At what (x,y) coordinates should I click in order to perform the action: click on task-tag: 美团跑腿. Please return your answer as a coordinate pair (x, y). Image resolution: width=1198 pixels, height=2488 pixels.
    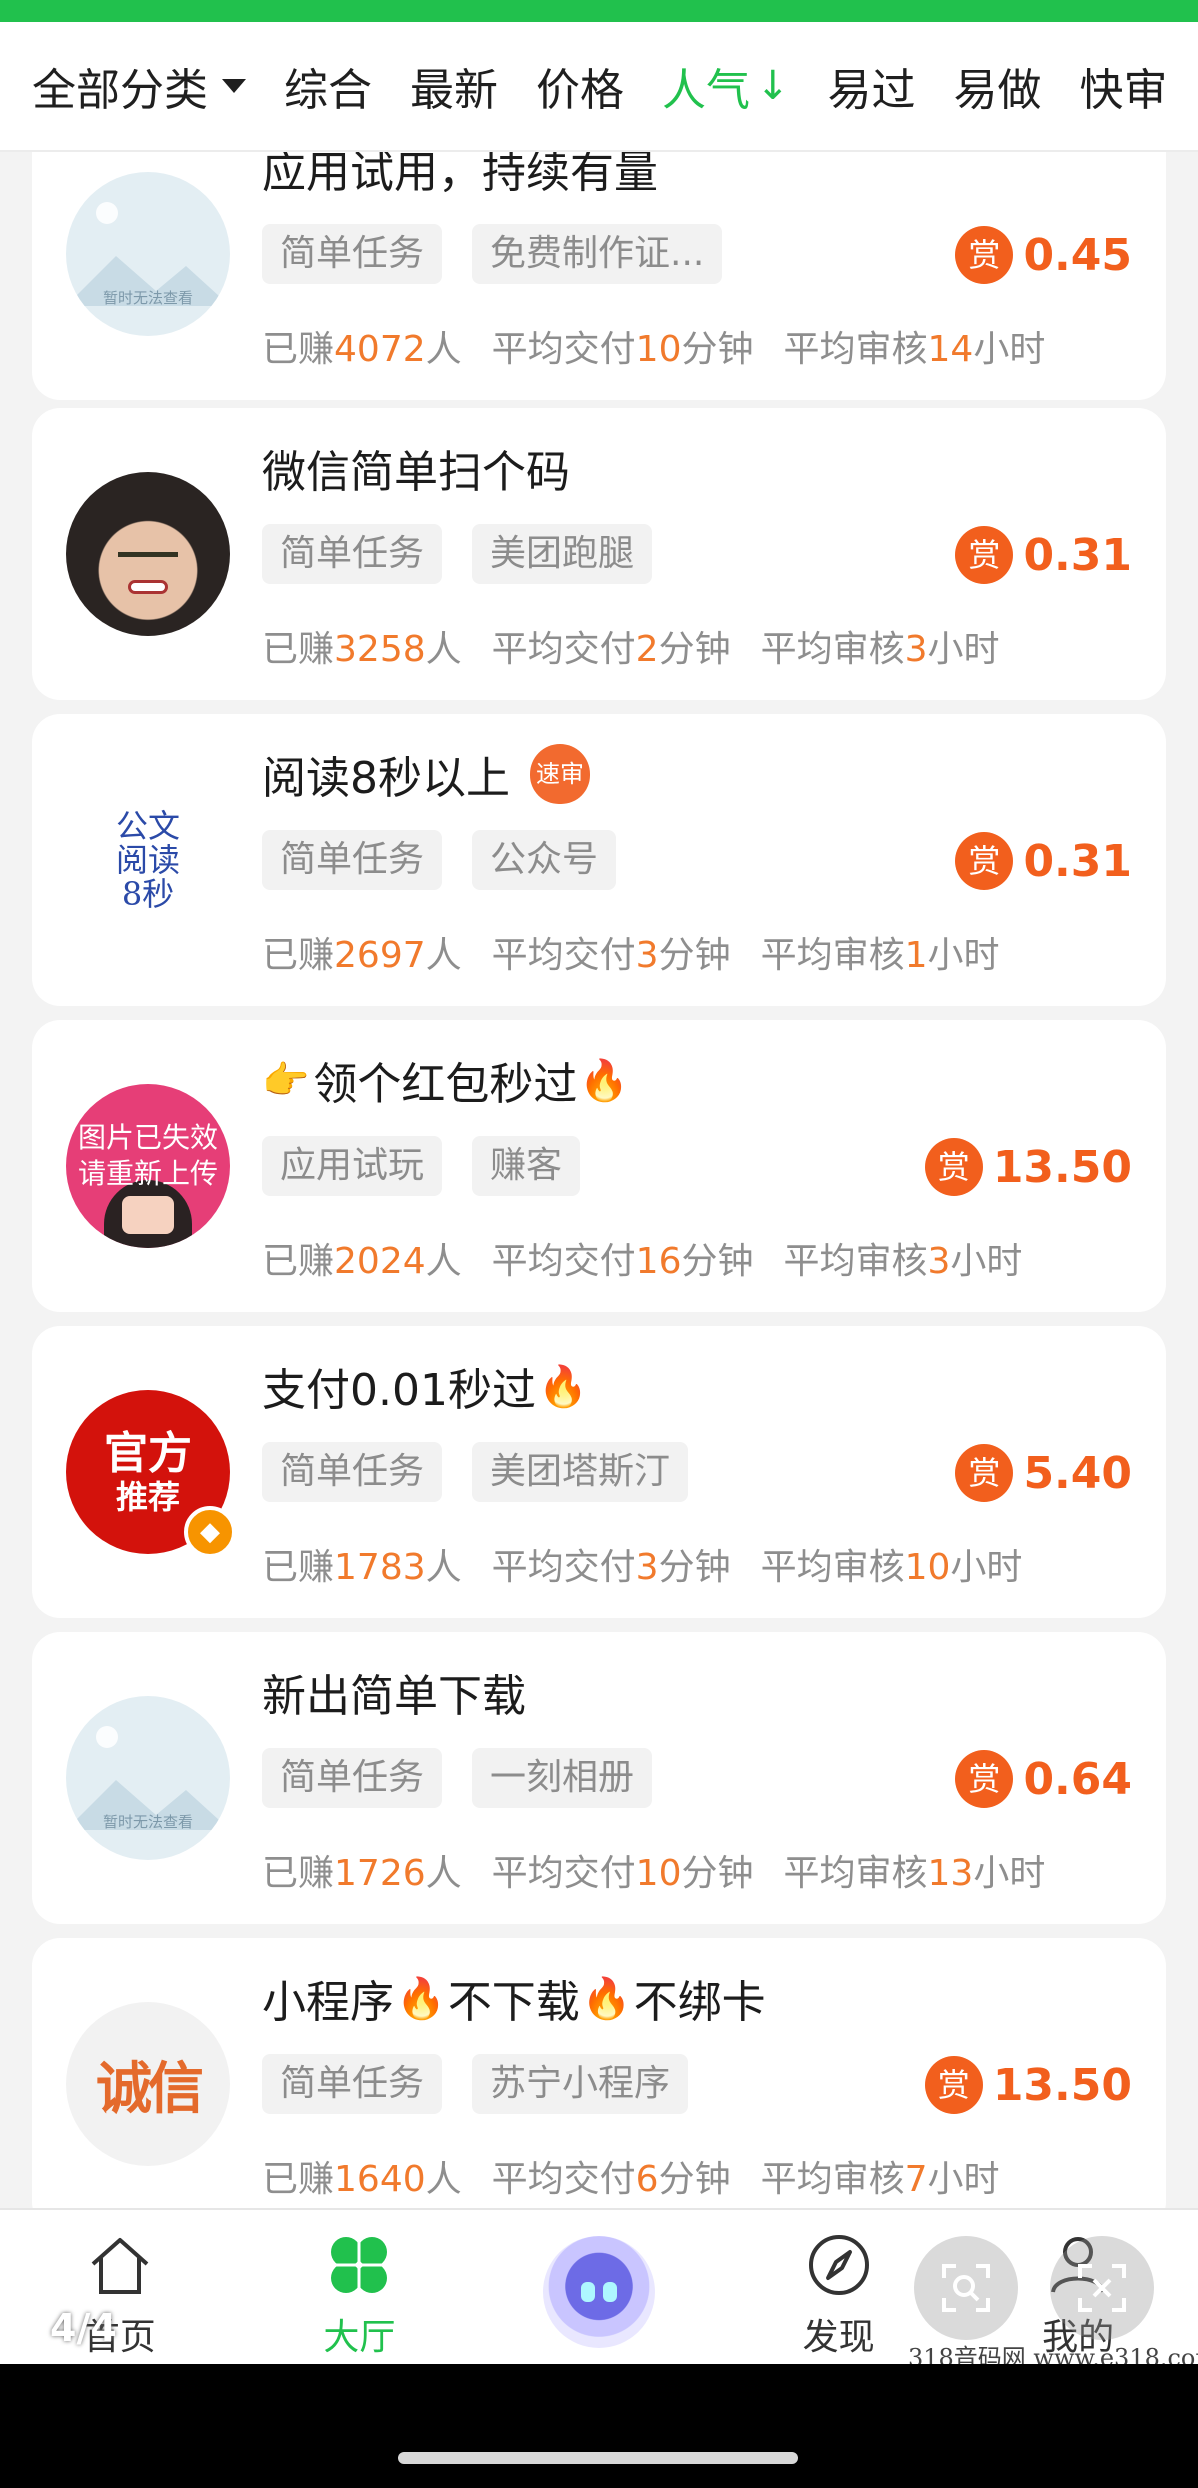
    Looking at the image, I should click on (562, 554).